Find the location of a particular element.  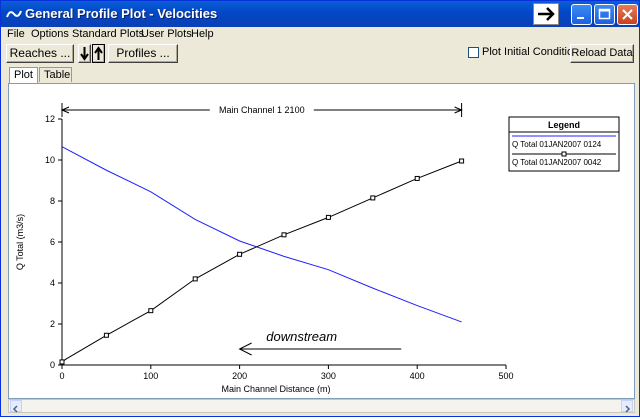

arrow-down-icon is located at coordinates (84, 54).